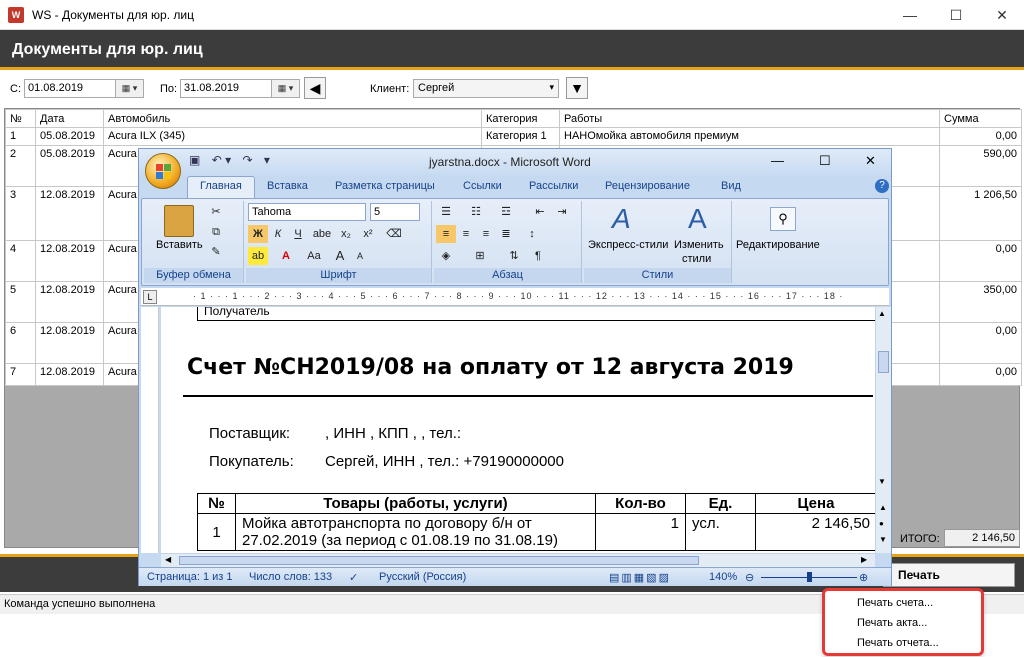  What do you see at coordinates (647, 186) in the screenshot?
I see `tab-review: Рецензирование` at bounding box center [647, 186].